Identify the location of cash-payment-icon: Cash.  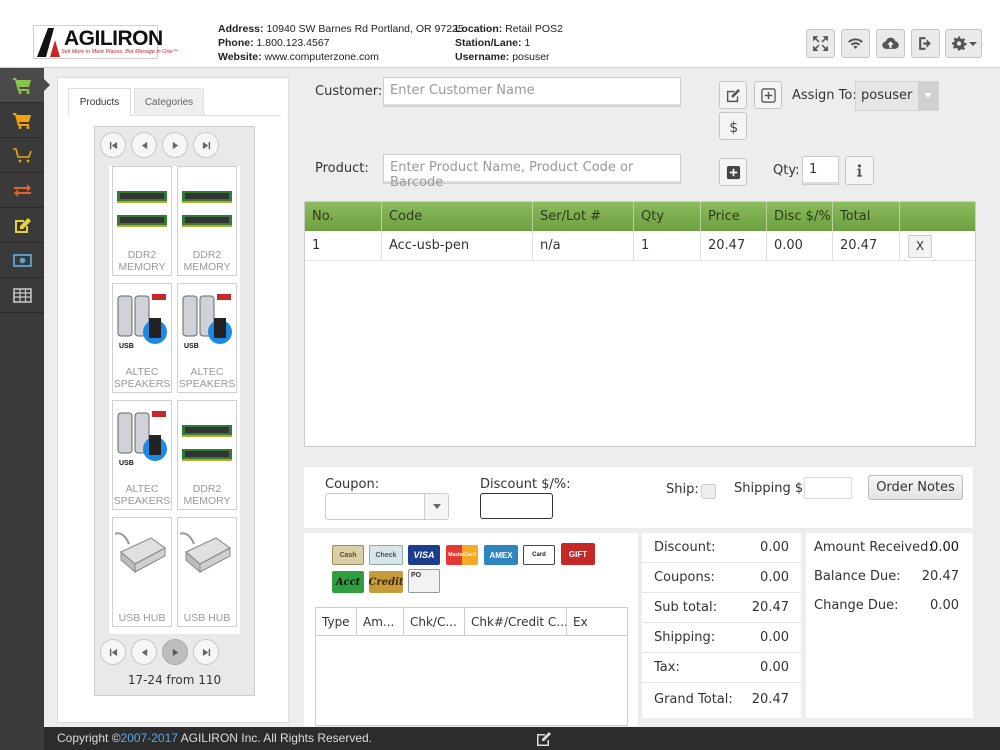
(348, 555).